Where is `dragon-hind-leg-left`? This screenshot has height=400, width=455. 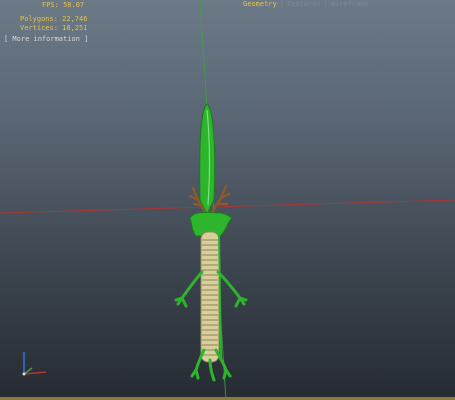
dragon-hind-leg-left is located at coordinates (198, 364).